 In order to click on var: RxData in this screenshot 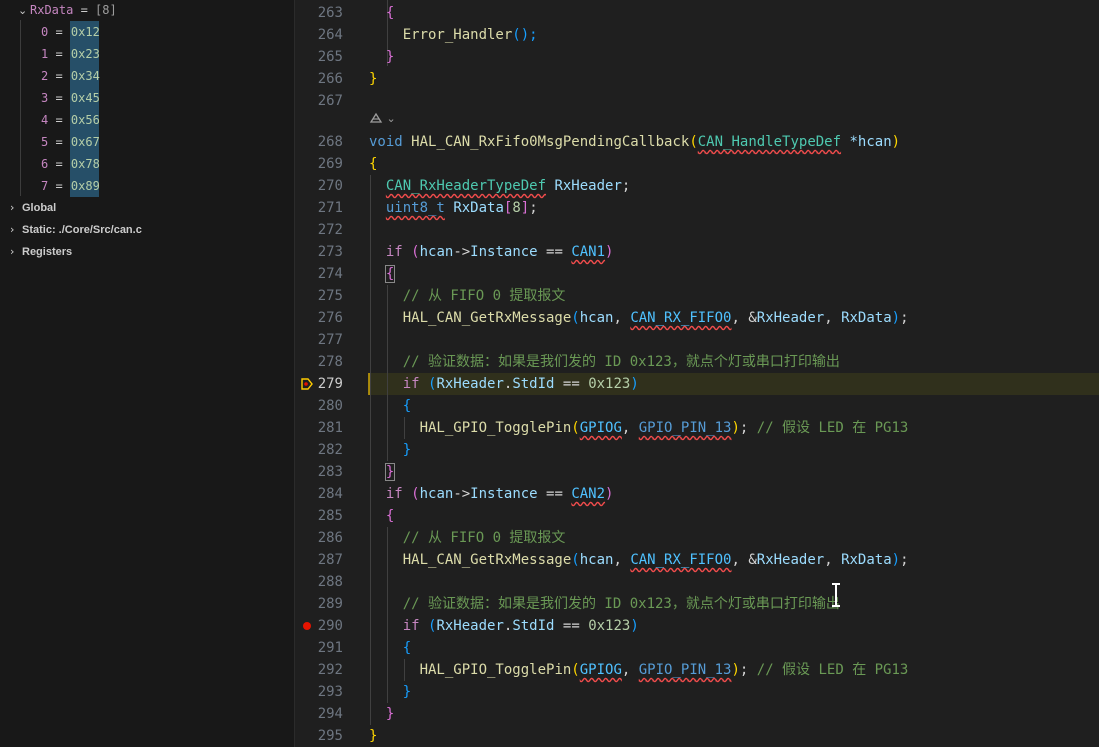, I will do `click(866, 318)`.